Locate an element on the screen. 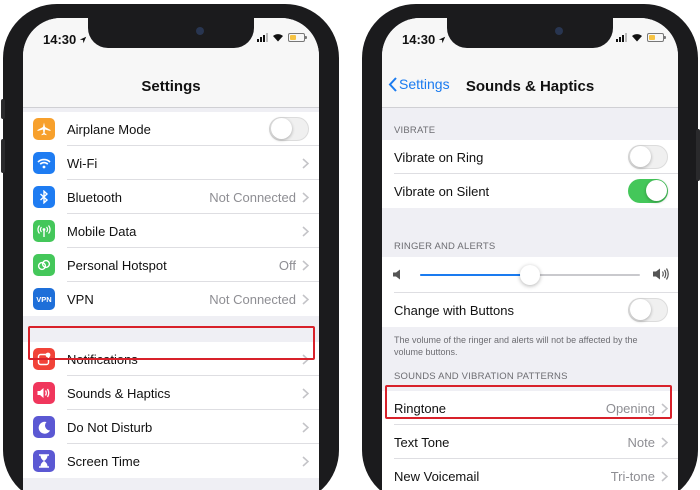  status-indicators is located at coordinates (282, 37).